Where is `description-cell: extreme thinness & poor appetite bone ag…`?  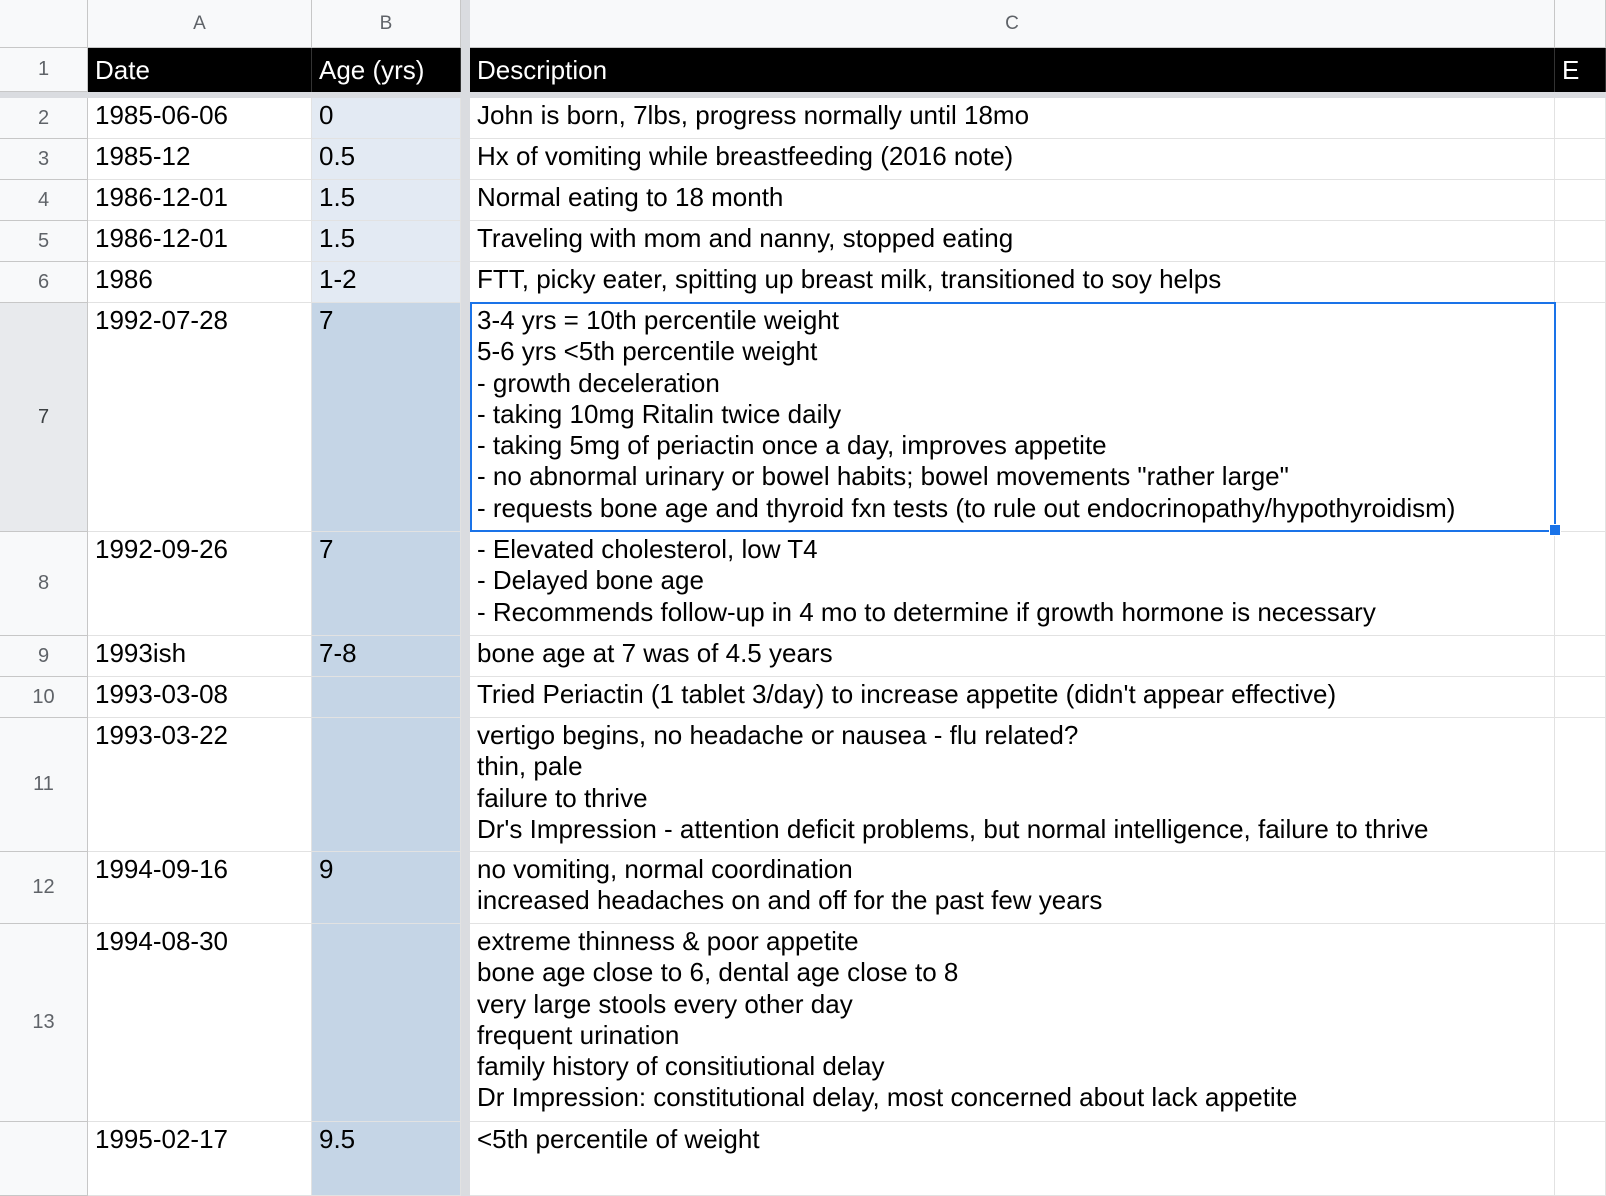
description-cell: extreme thinness & poor appetite bone ag… is located at coordinates (1012, 1023).